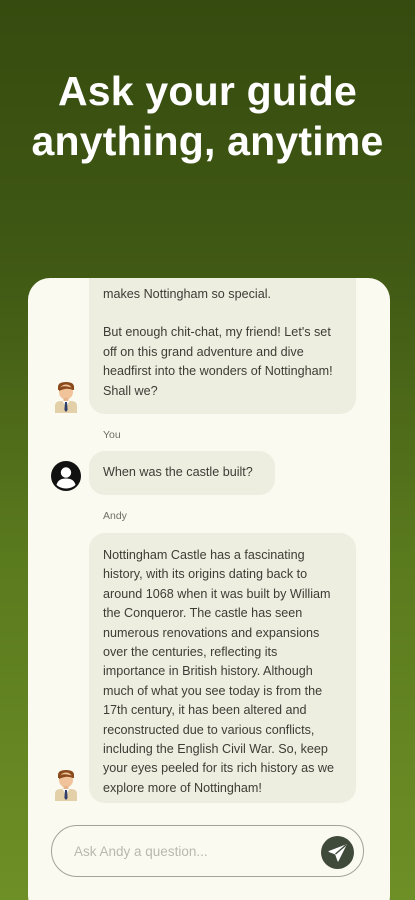 This screenshot has width=415, height=900. Describe the element at coordinates (178, 472) in the screenshot. I see `message-text: When was the castle built?` at that location.